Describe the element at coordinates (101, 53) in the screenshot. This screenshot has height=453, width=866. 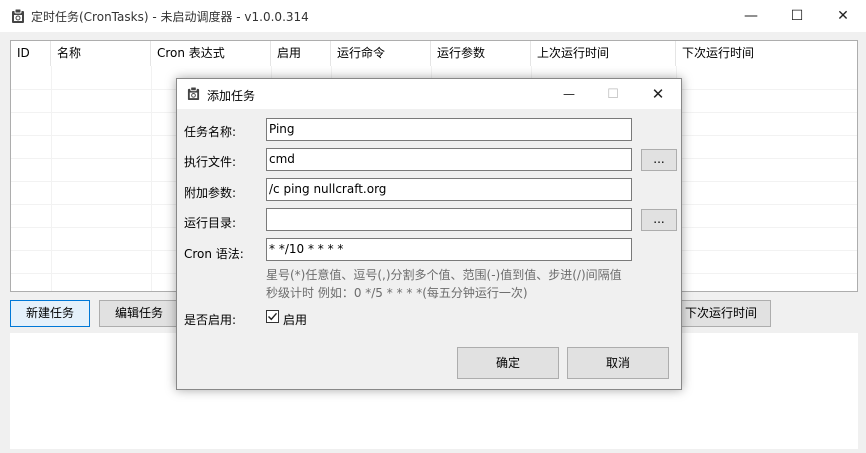
I see `column-header-name: 名称` at that location.